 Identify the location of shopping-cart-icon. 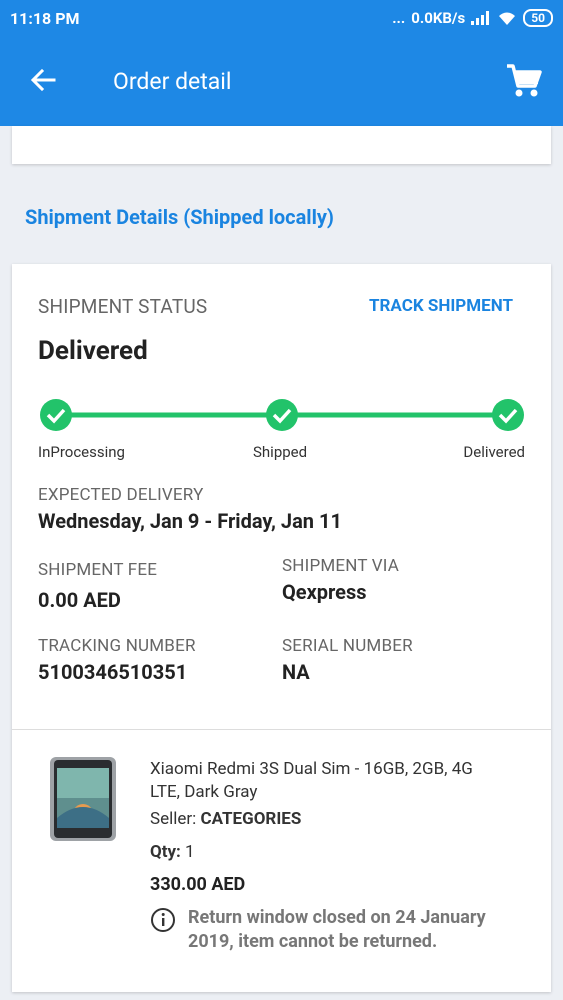
(524, 80).